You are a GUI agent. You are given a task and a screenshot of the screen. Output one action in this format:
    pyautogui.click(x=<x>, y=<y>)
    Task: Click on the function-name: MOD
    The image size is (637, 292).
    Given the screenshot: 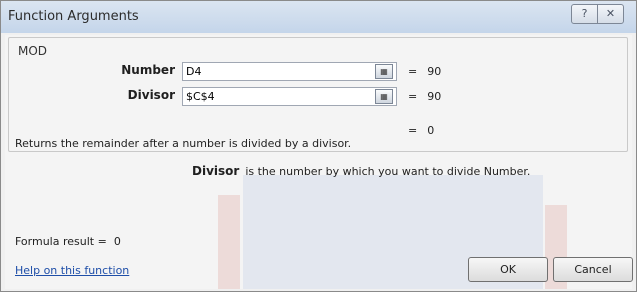 What is the action you would take?
    pyautogui.click(x=33, y=51)
    